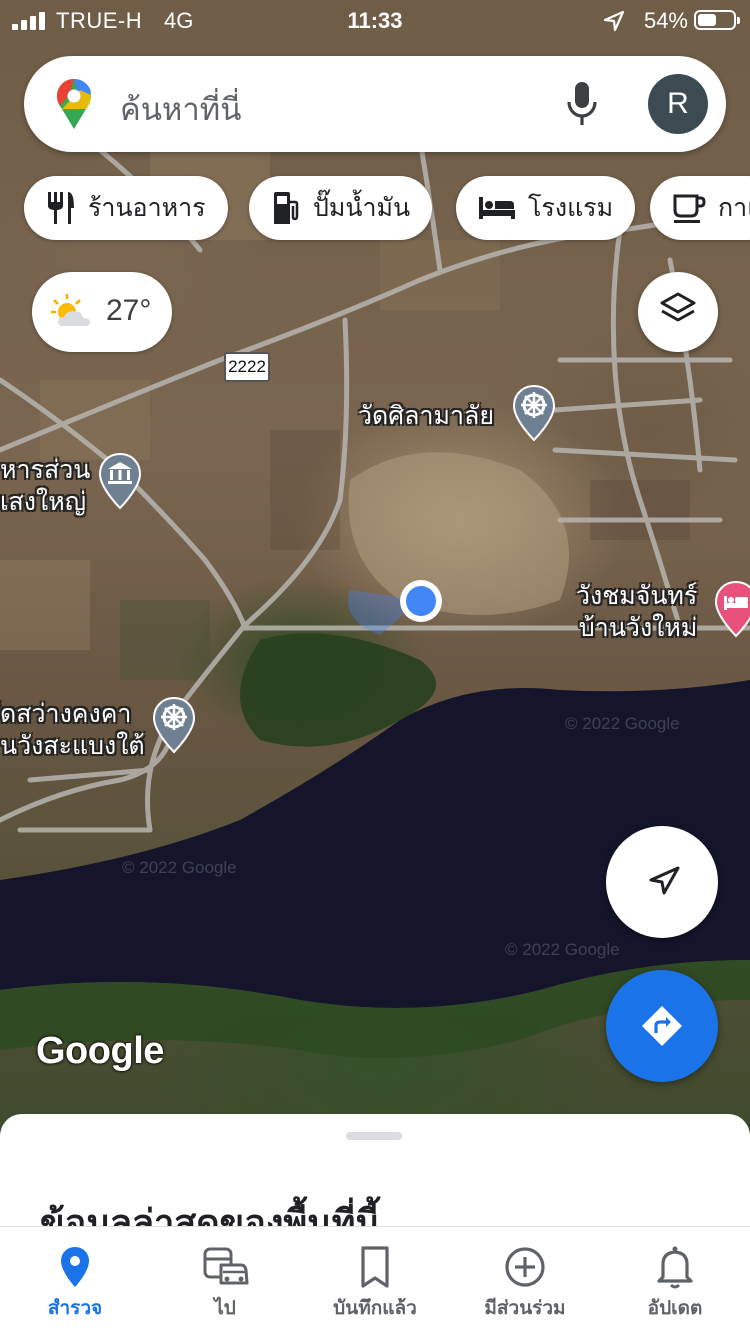 This screenshot has height=1334, width=750. Describe the element at coordinates (247, 367) in the screenshot. I see `road-shield: 2222` at that location.